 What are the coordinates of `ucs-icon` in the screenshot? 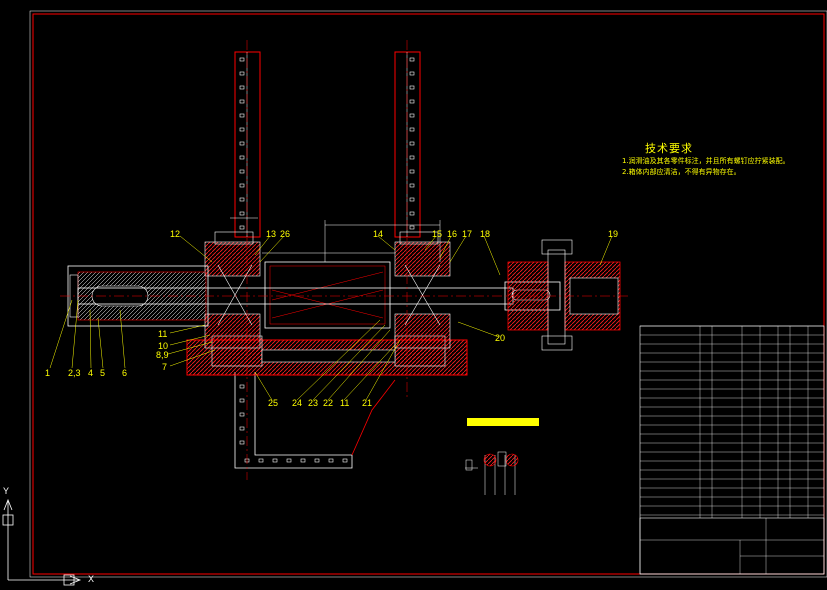 It's located at (42, 542).